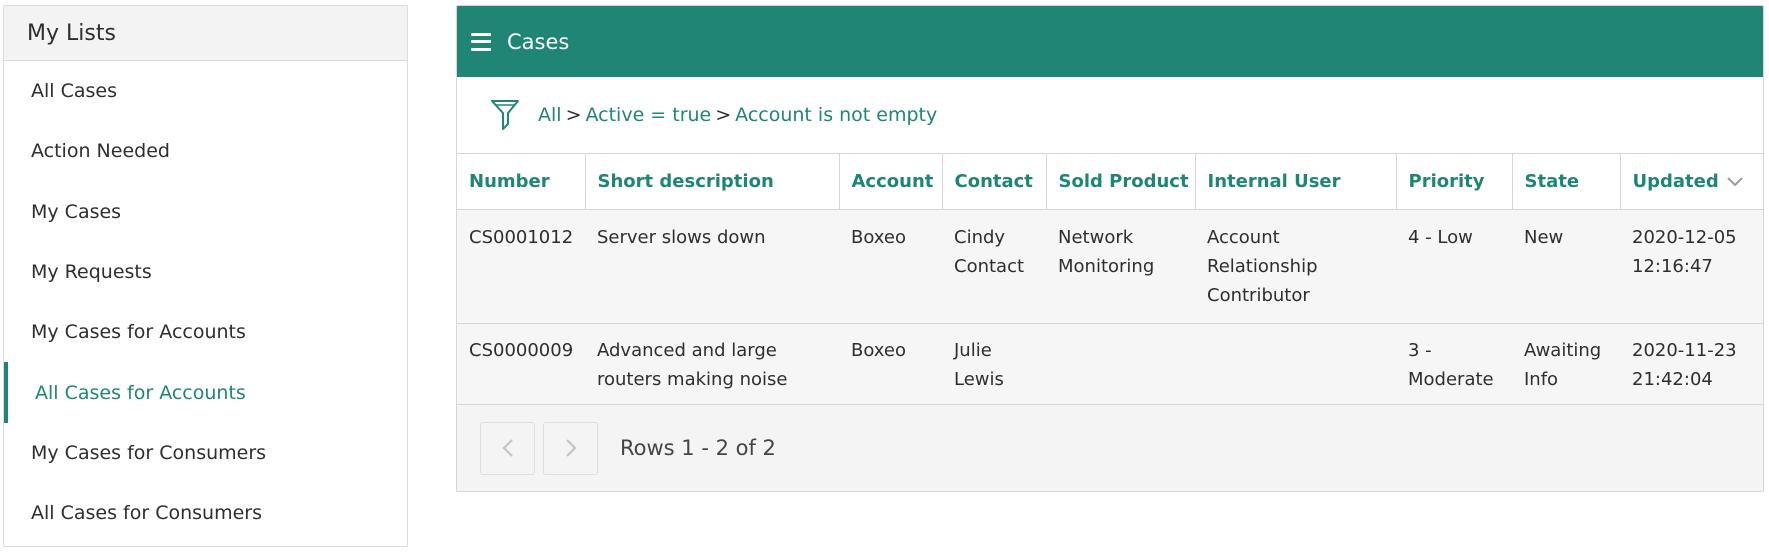 The width and height of the screenshot is (1769, 552). I want to click on sidebar-item-all-cases-for-accounts: All Cases for Accounts, so click(205, 392).